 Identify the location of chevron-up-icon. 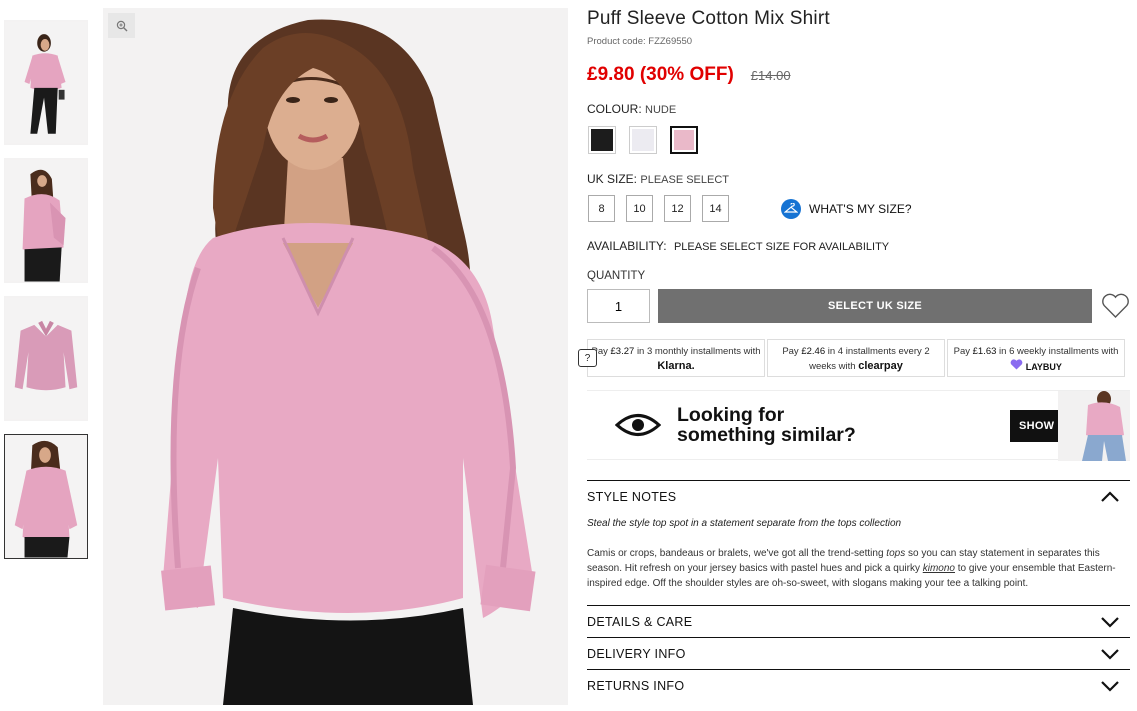
(1110, 496).